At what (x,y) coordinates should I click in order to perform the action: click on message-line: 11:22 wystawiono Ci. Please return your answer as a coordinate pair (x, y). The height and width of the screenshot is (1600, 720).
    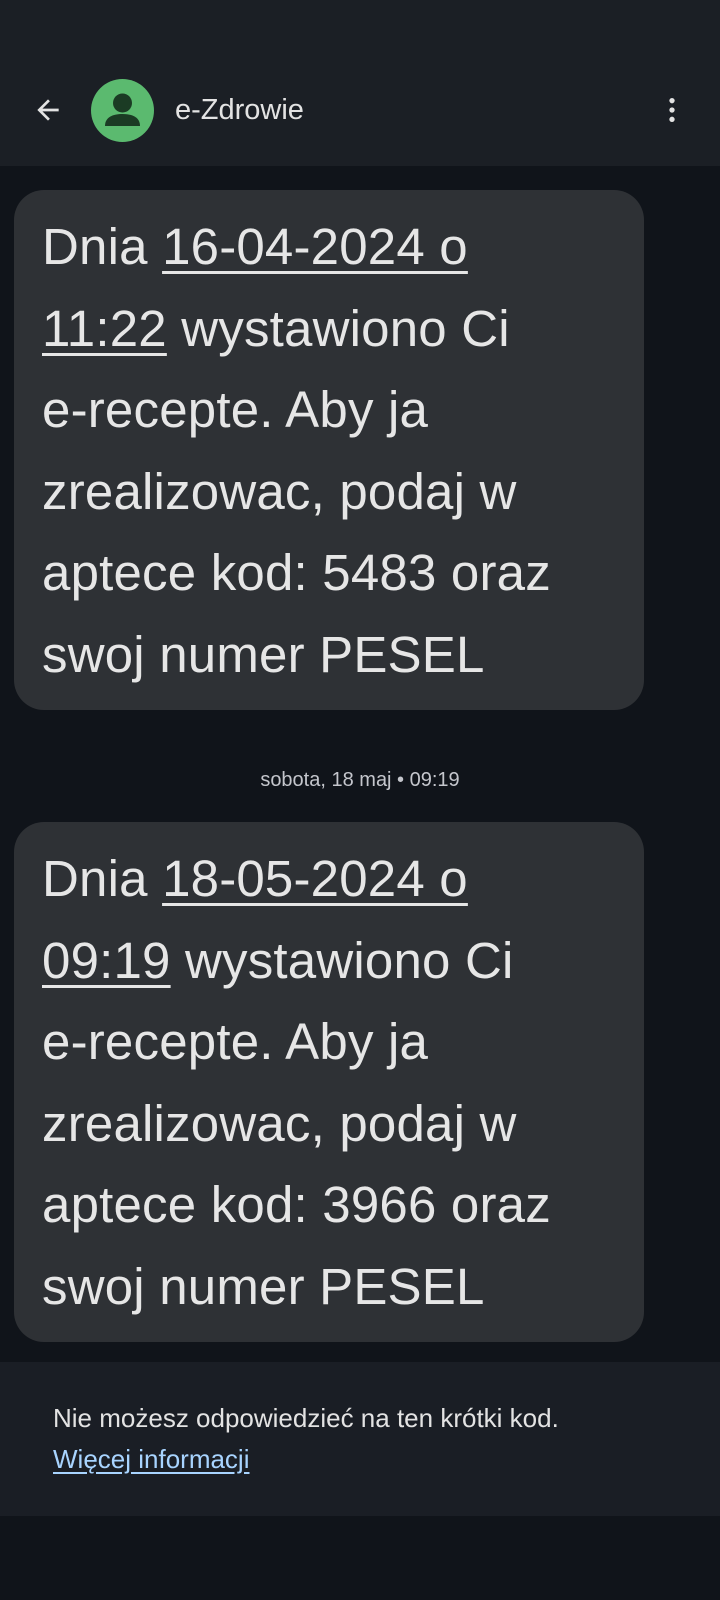
    Looking at the image, I should click on (333, 329).